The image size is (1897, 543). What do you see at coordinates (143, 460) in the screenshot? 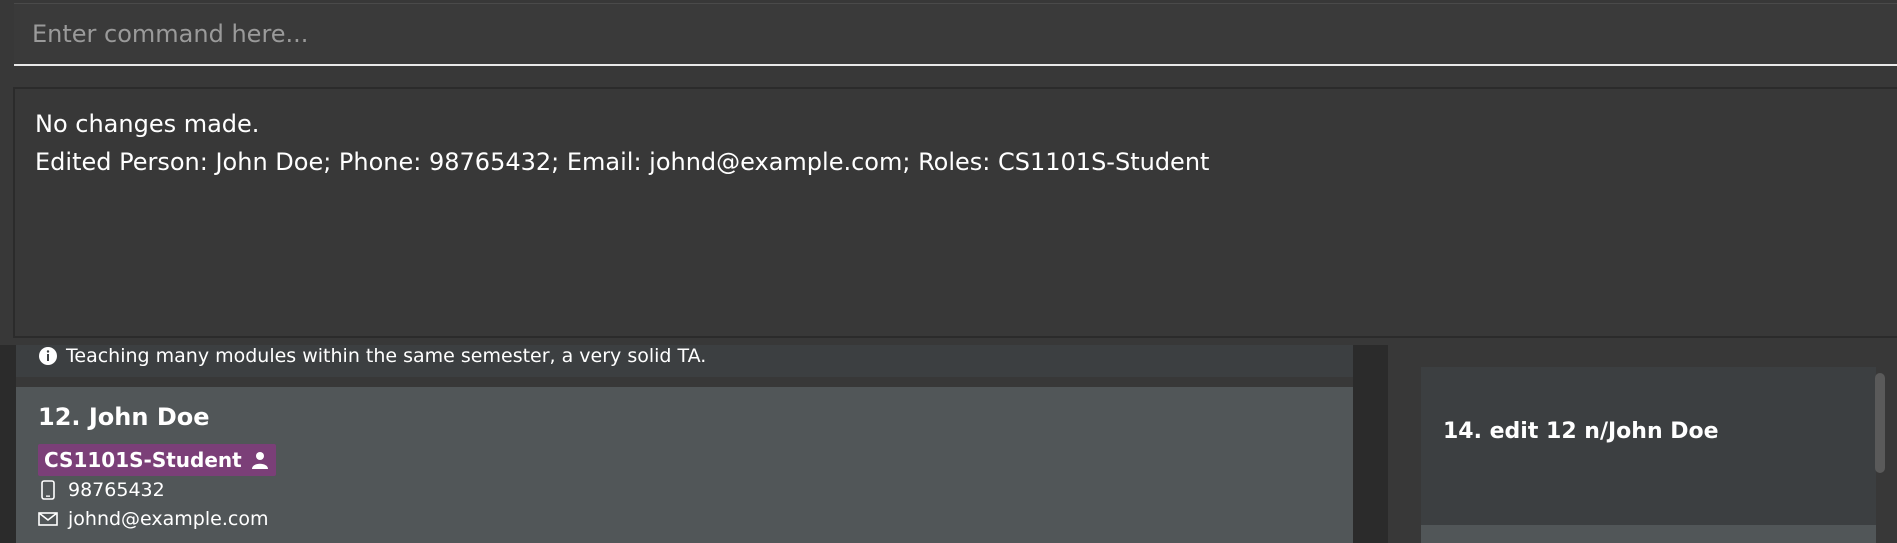
I see `role-label: CS1101S-Student` at bounding box center [143, 460].